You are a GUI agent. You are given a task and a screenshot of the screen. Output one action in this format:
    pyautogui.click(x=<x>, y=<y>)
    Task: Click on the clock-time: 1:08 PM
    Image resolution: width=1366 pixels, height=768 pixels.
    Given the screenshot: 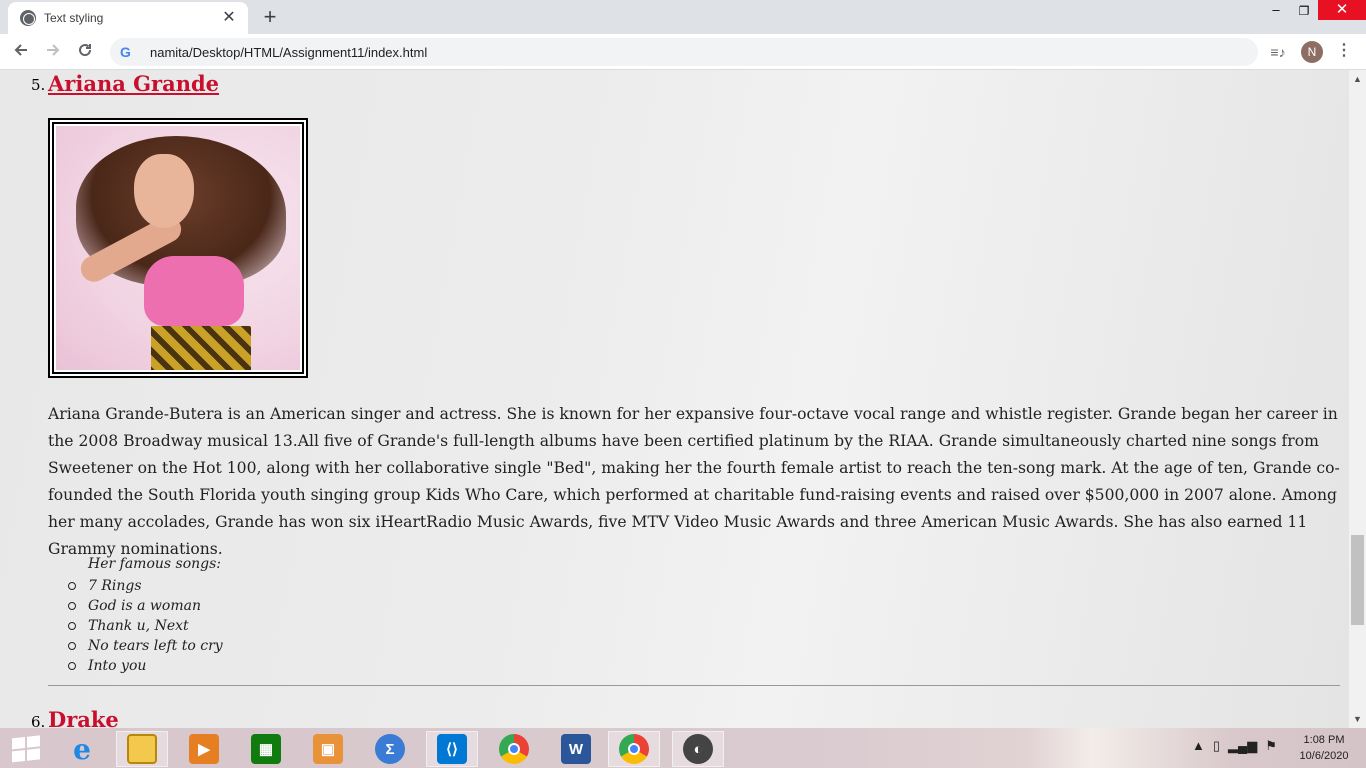 What is the action you would take?
    pyautogui.click(x=1324, y=740)
    